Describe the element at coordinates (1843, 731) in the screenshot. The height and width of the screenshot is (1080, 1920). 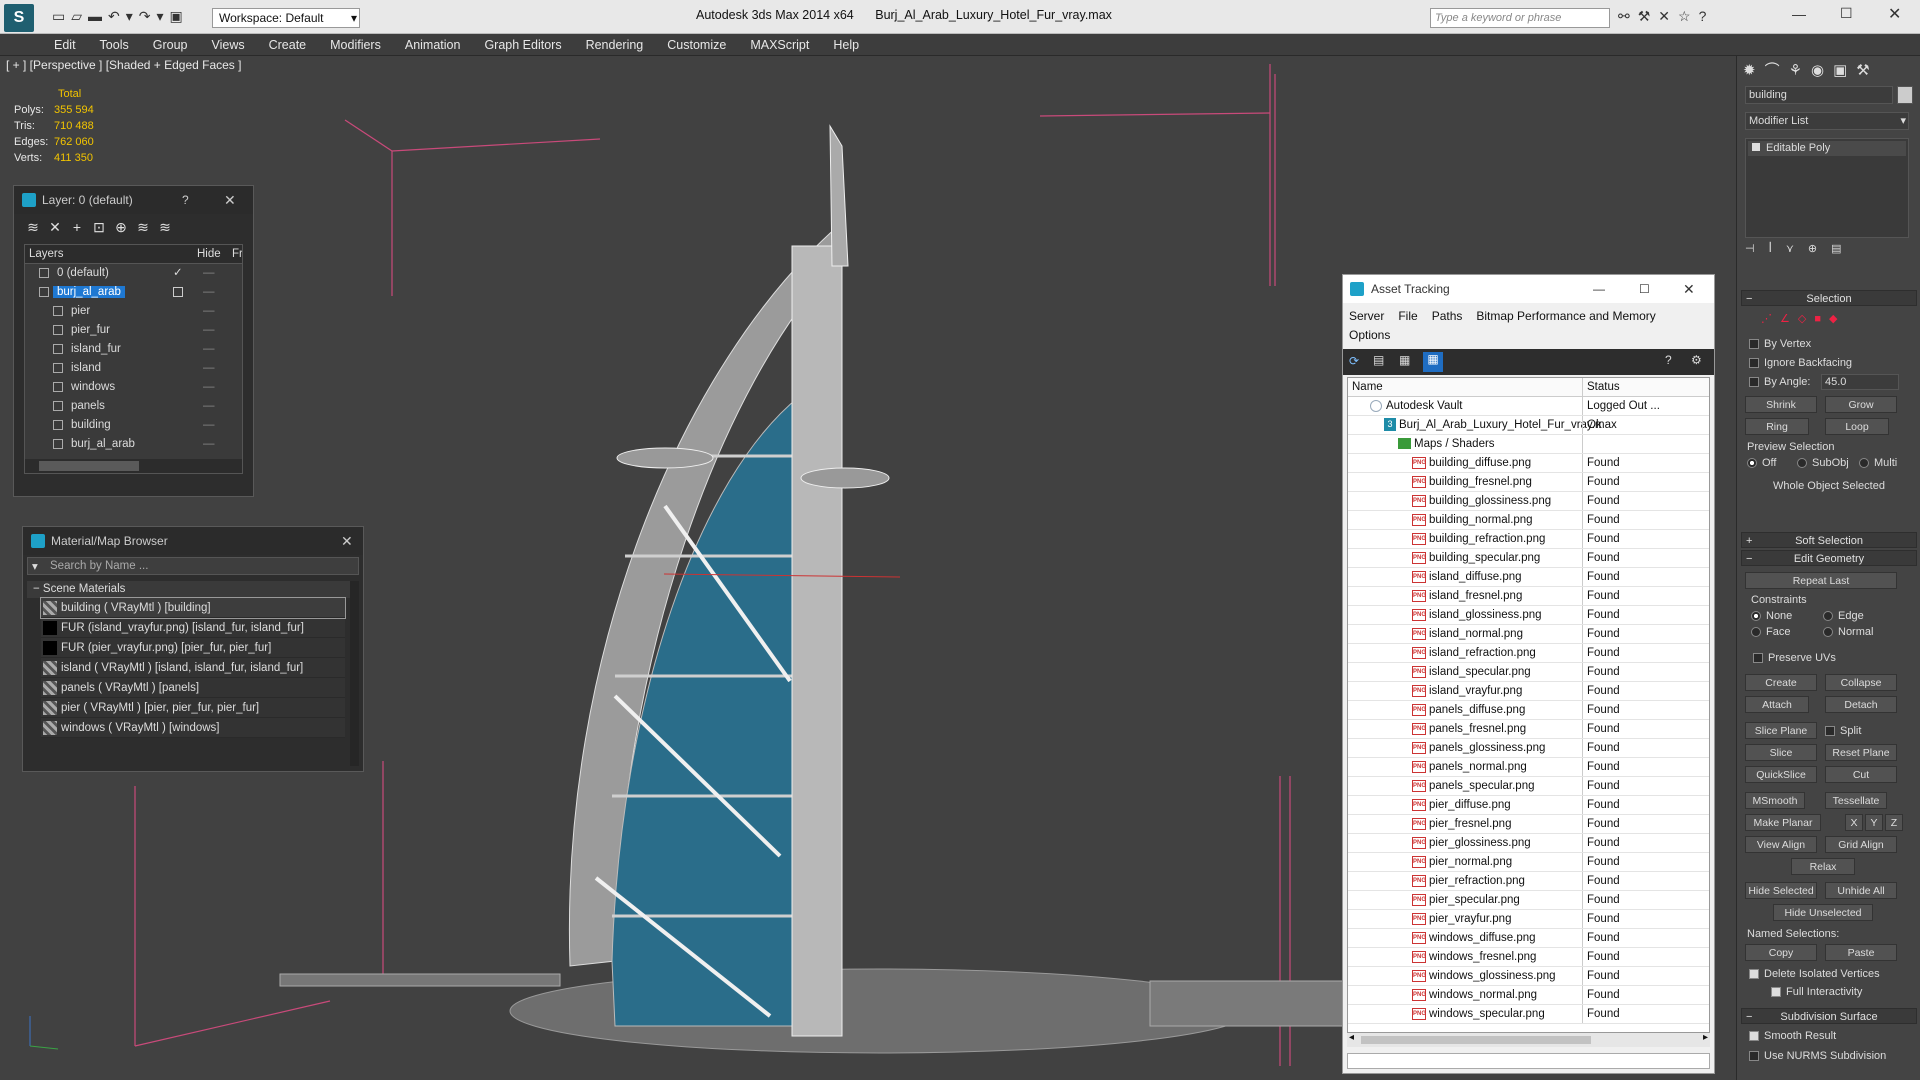
I see `split-checkbox: Split` at that location.